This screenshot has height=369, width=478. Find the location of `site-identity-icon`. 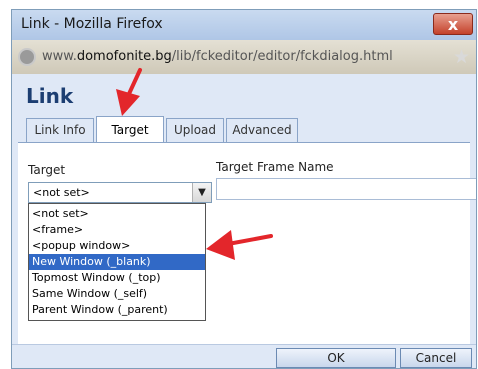

site-identity-icon is located at coordinates (27, 57).